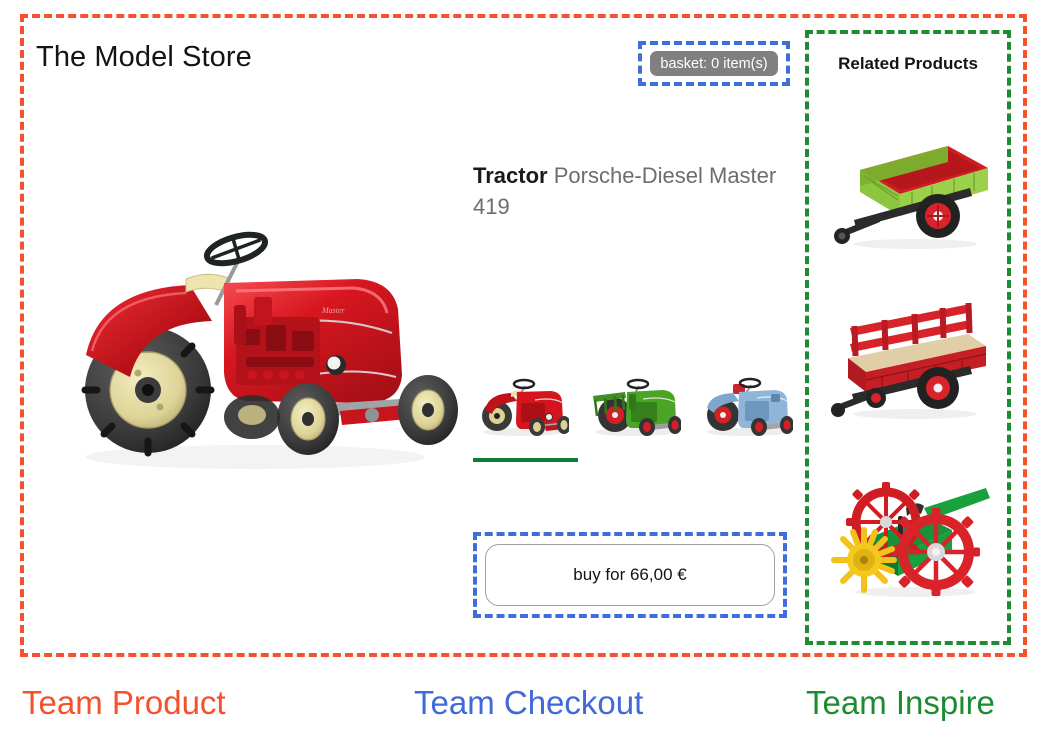  I want to click on variant-thumb-green, so click(633, 405).